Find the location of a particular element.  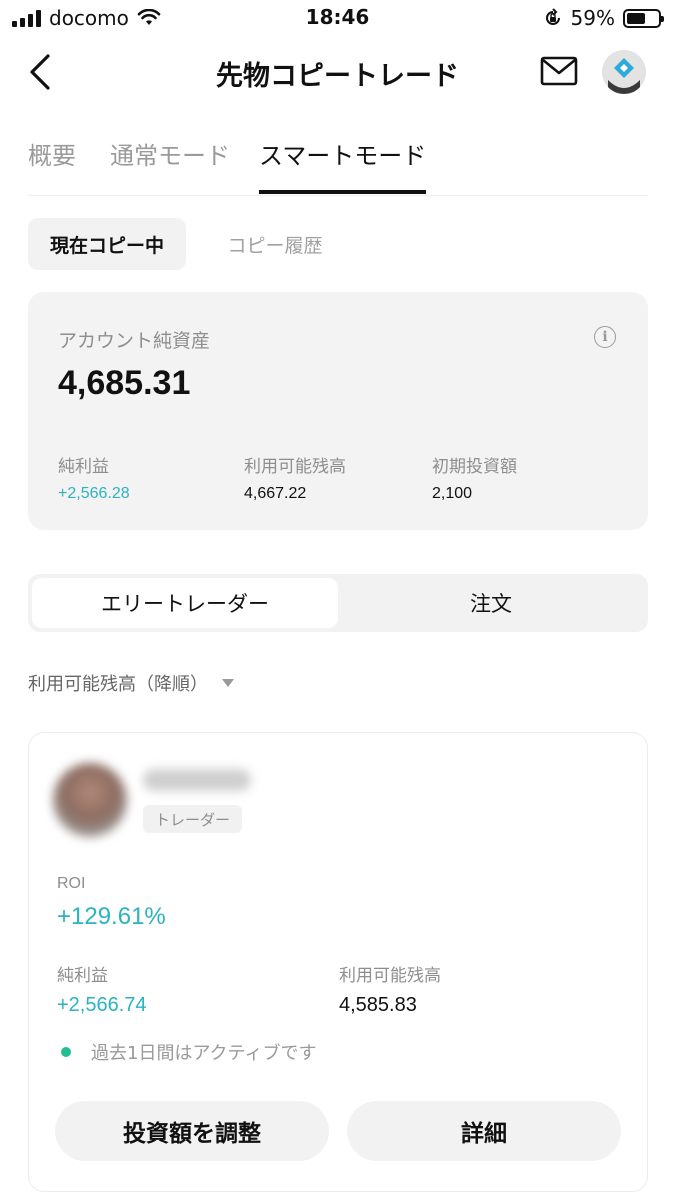

user-avatar-icon is located at coordinates (624, 72).